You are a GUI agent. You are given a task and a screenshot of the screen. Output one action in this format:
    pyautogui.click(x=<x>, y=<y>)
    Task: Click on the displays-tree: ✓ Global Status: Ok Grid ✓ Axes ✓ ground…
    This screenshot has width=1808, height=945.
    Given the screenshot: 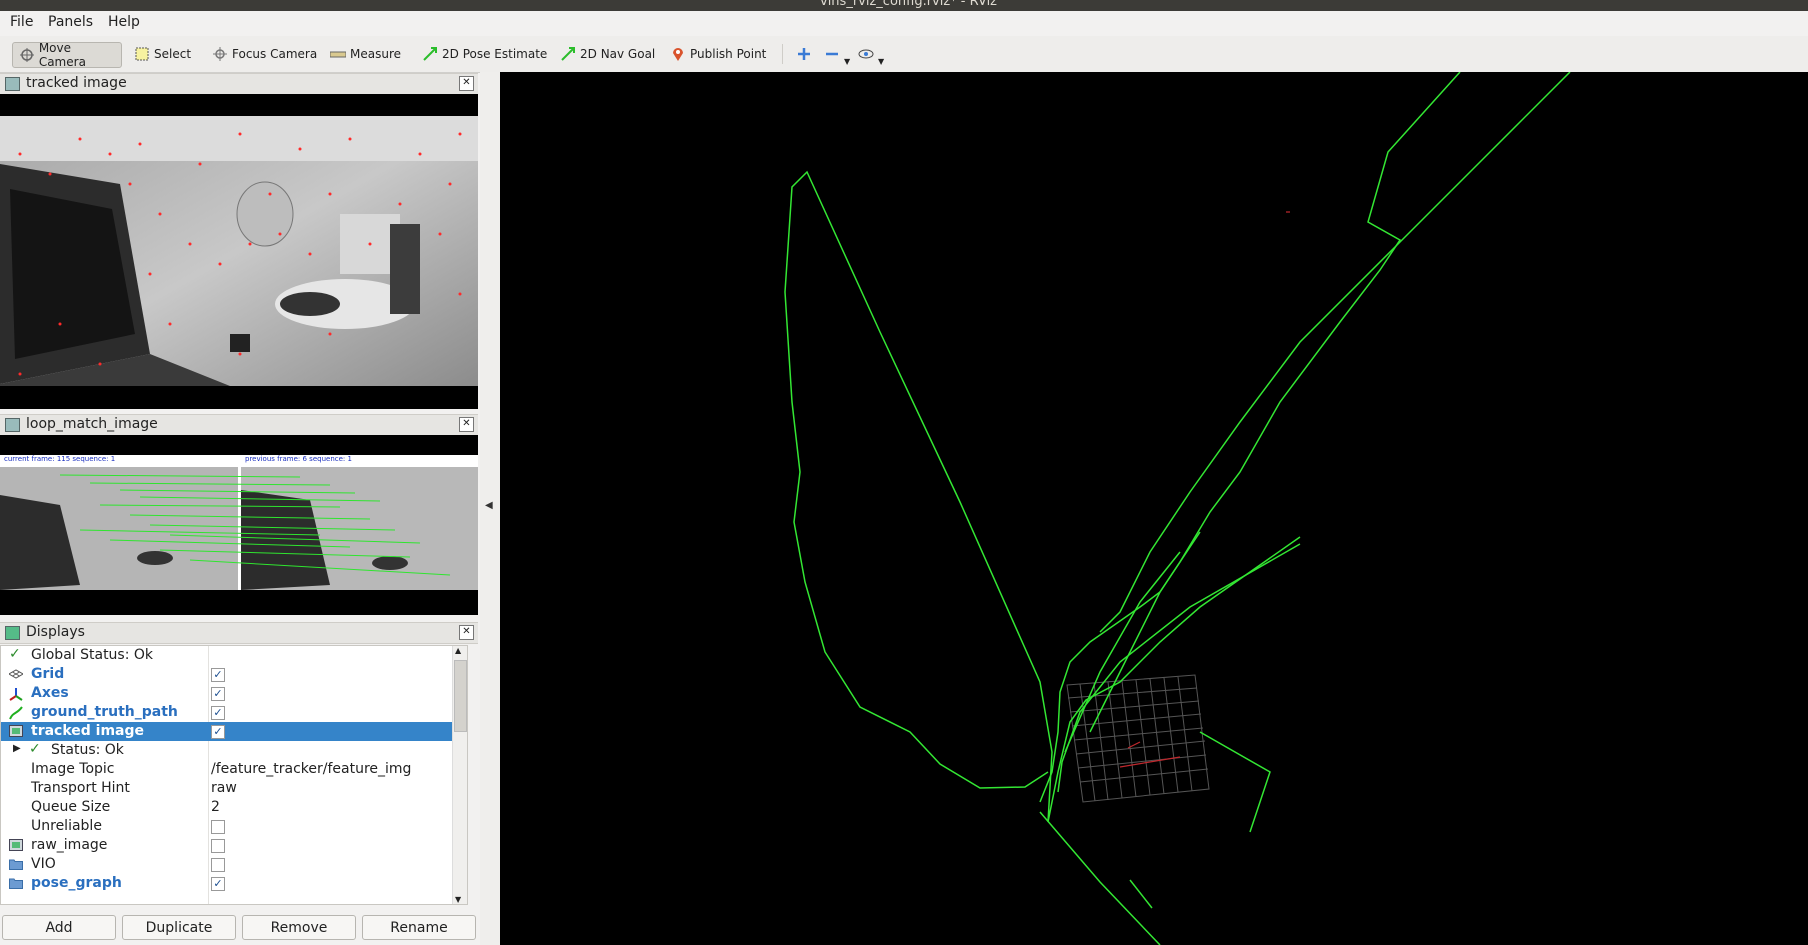 What is the action you would take?
    pyautogui.click(x=234, y=775)
    